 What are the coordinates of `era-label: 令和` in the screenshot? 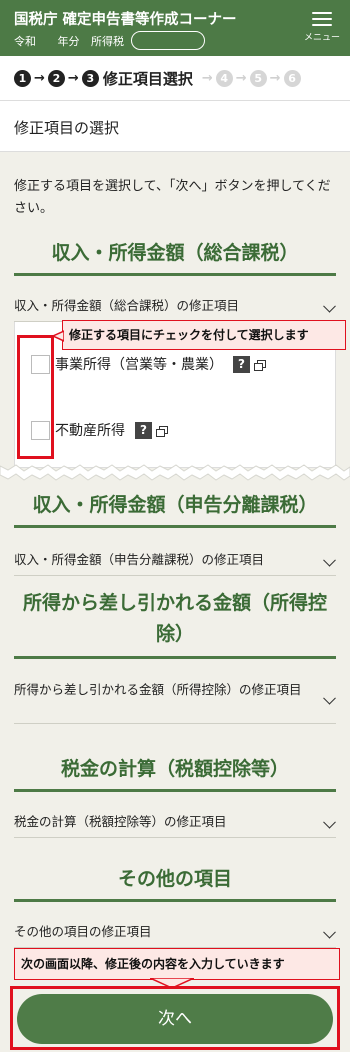 It's located at (25, 41).